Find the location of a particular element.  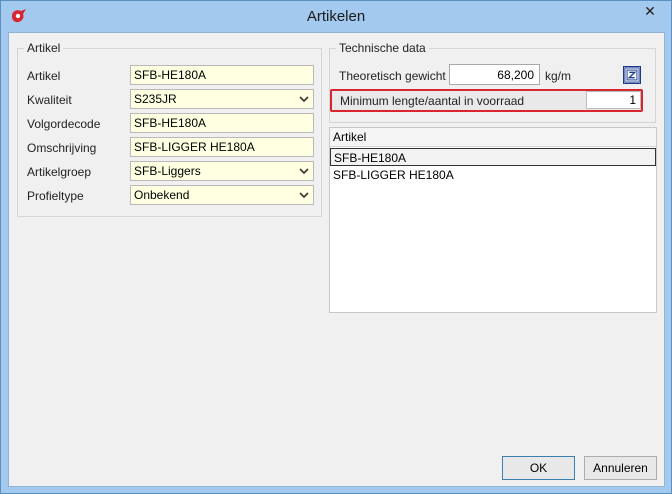

label-profieltype: Profieltype is located at coordinates (55, 196).